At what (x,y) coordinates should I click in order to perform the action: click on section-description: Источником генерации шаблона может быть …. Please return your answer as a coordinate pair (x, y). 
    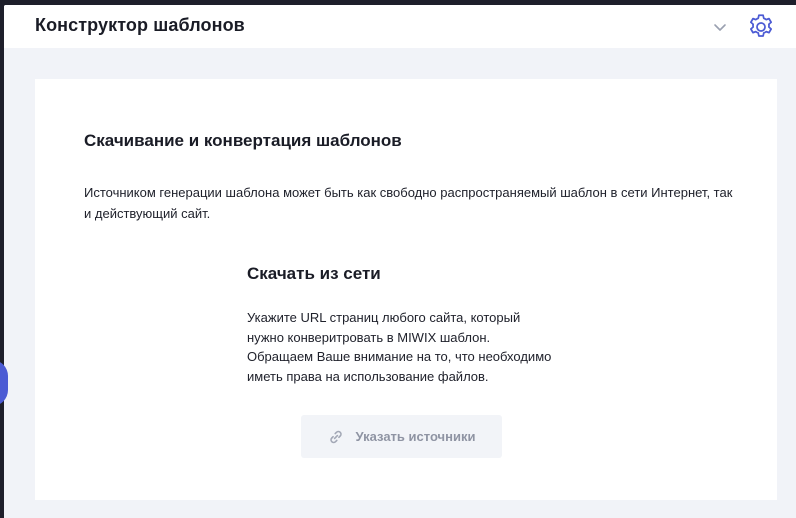
    Looking at the image, I should click on (408, 203).